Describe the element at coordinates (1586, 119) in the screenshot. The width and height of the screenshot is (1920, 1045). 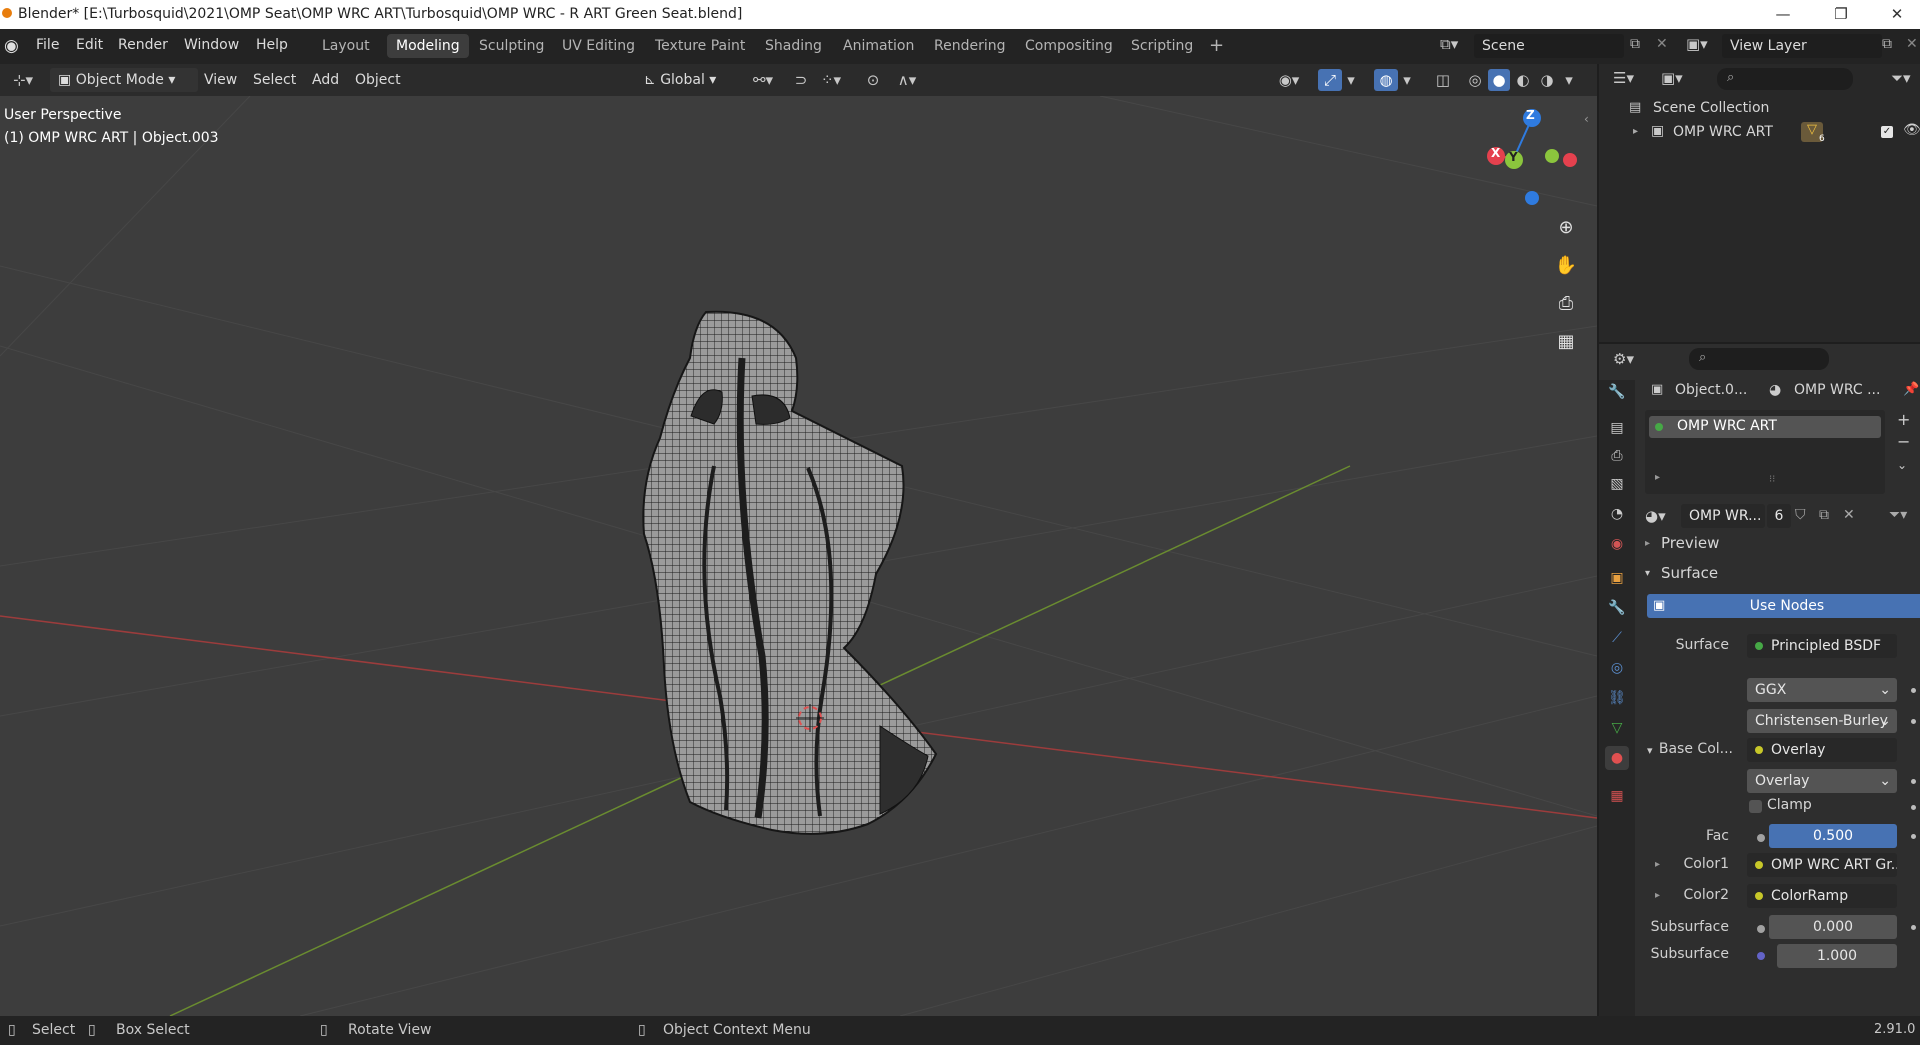
I see `sidebar-toggle-icon: ‹` at that location.